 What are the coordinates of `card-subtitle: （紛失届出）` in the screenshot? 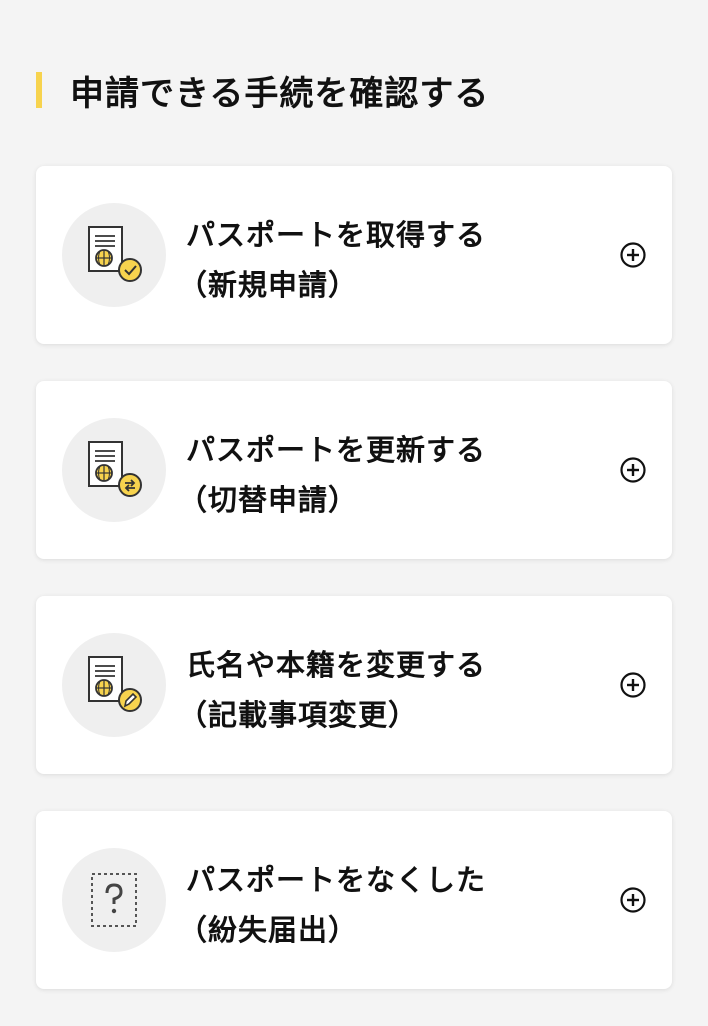 It's located at (268, 930).